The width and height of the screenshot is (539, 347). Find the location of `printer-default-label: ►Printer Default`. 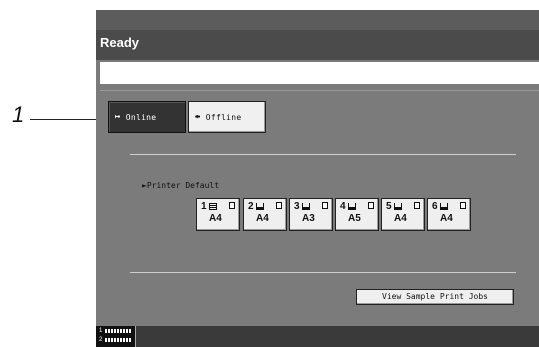

printer-default-label: ►Printer Default is located at coordinates (181, 185).